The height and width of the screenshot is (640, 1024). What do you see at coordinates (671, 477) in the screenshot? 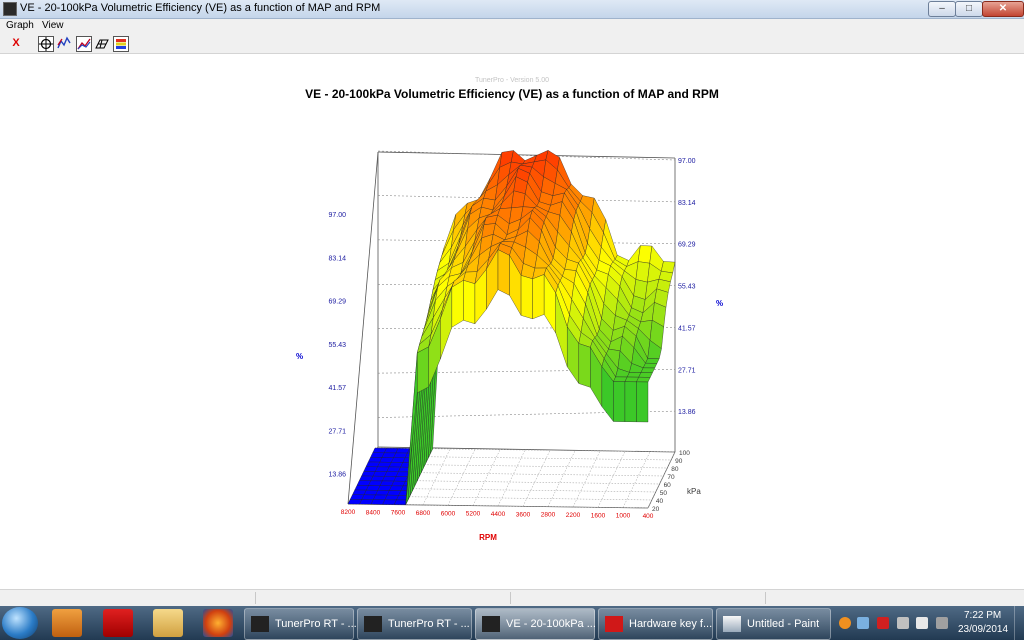
I see `y-tick-label: 70` at bounding box center [671, 477].